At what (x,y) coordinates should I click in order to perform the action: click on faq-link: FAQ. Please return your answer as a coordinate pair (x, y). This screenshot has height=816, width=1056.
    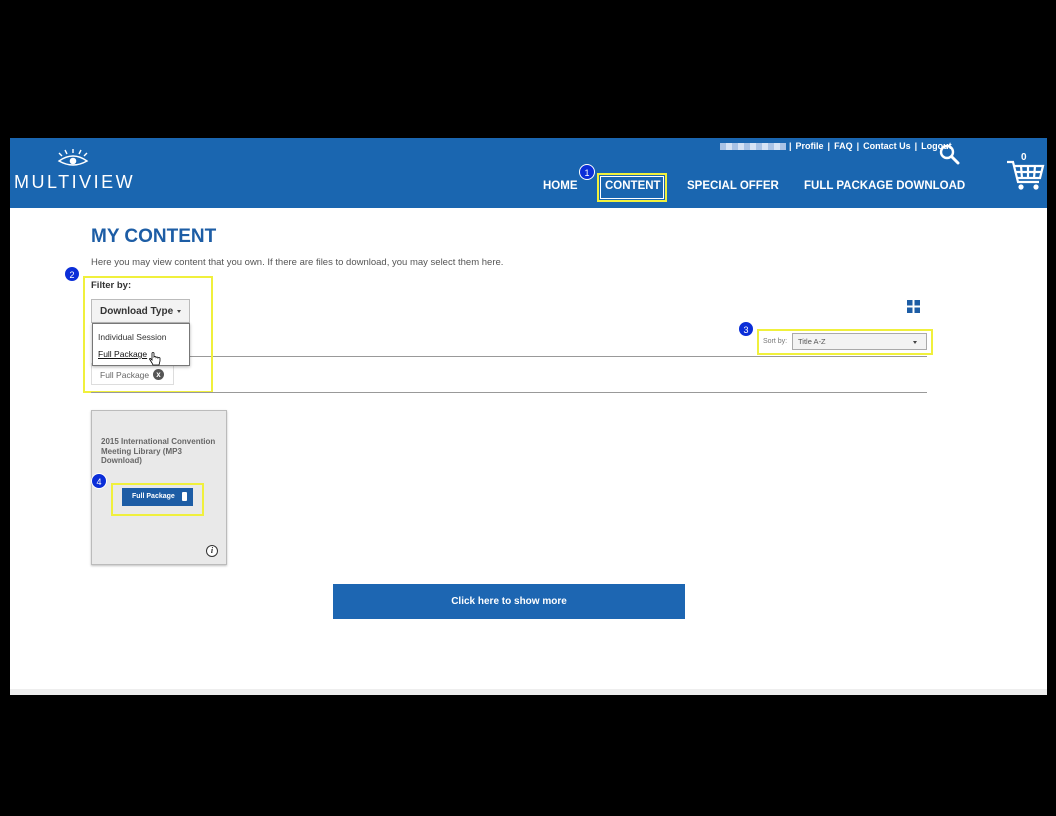
    Looking at the image, I should click on (843, 146).